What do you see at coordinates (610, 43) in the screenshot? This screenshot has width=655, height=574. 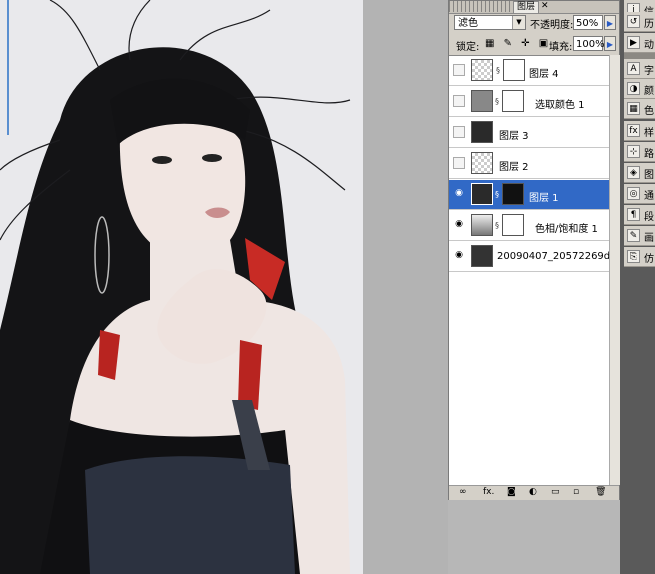 I see `fill-slider-button: ▶` at bounding box center [610, 43].